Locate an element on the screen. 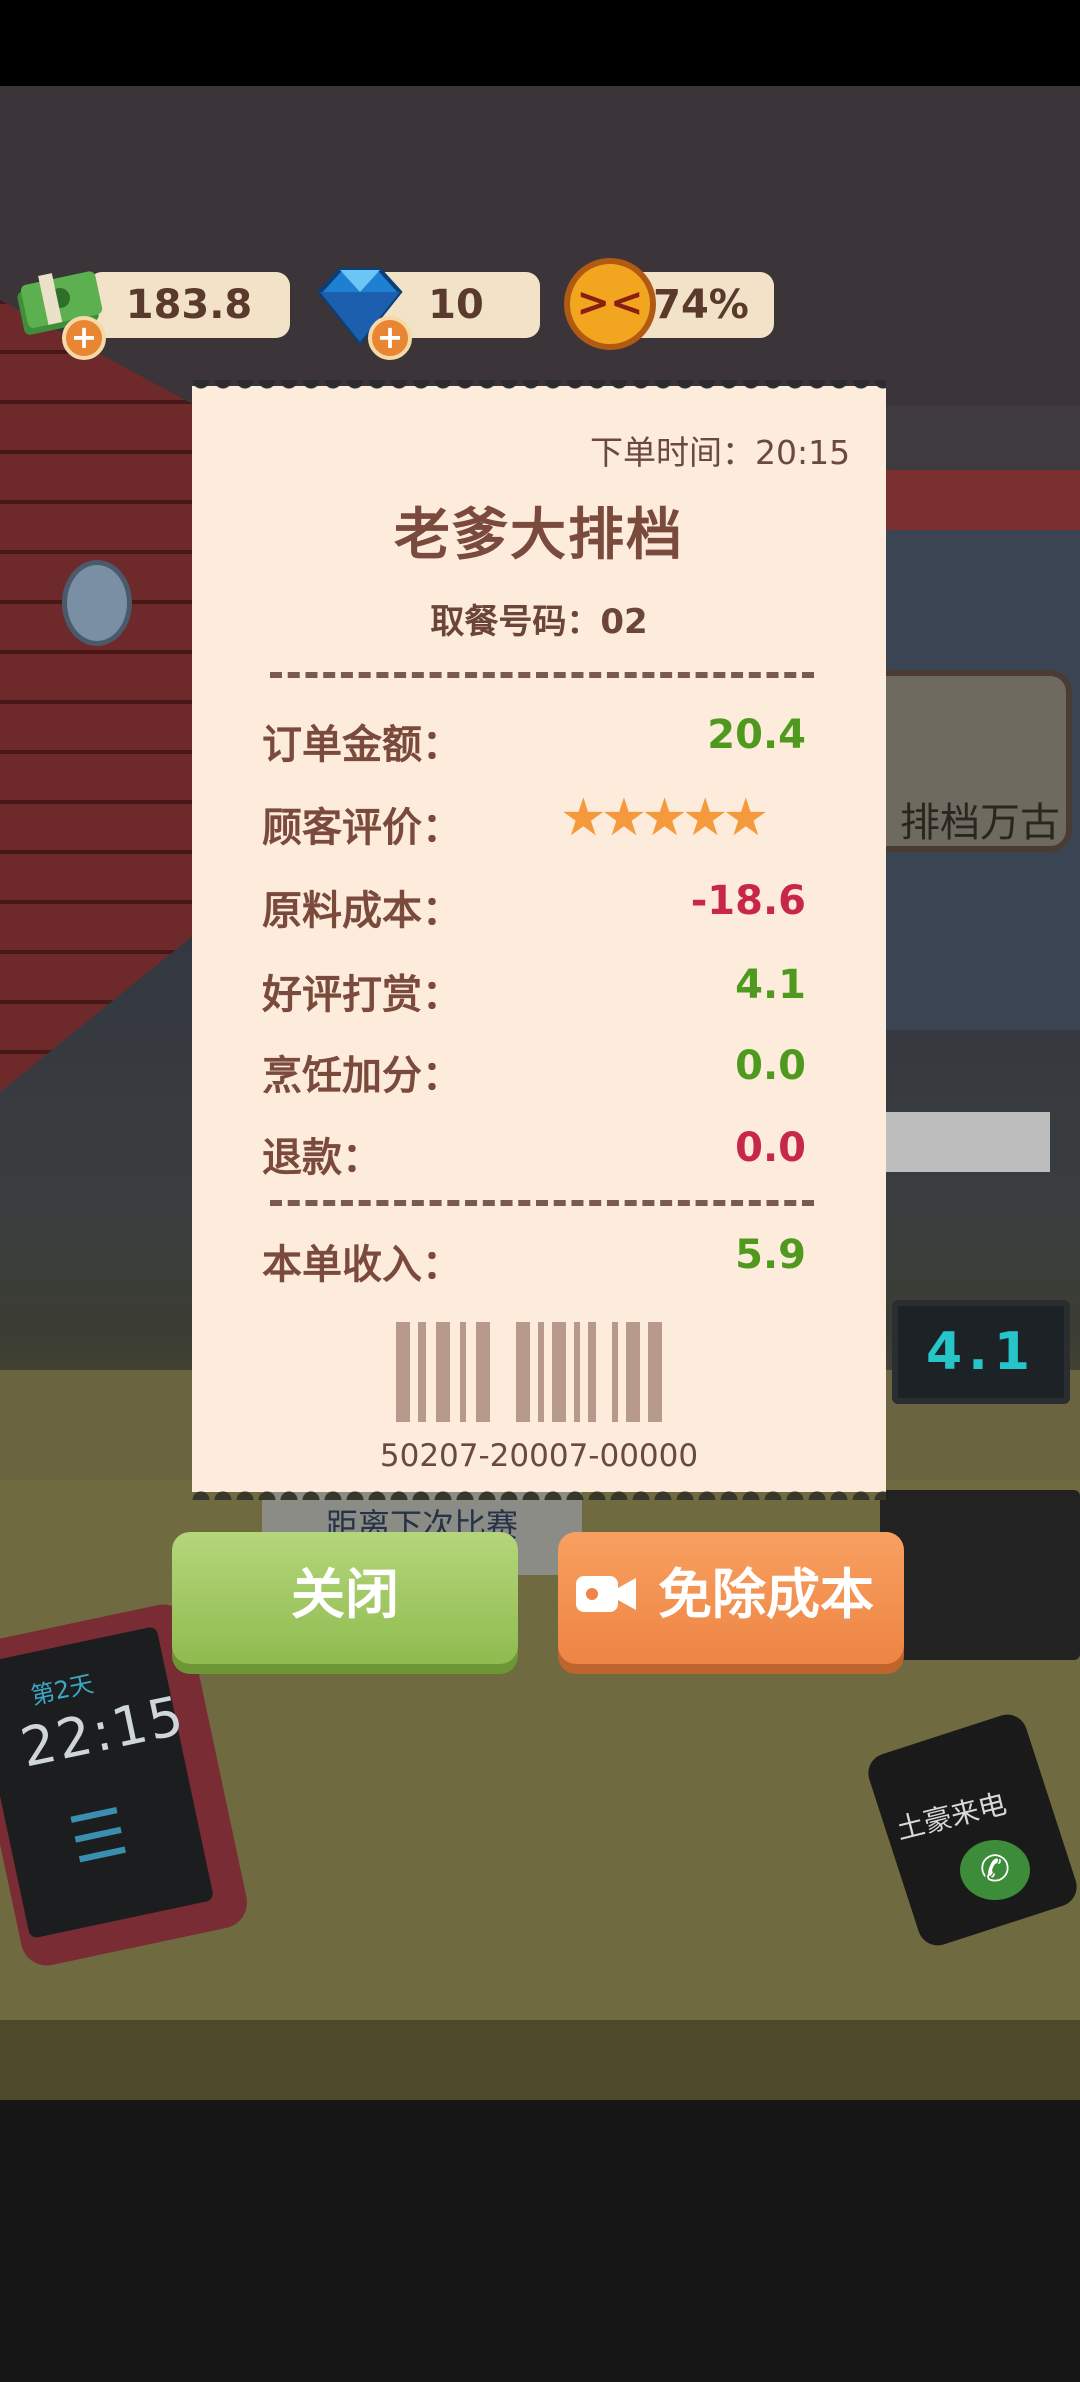 The width and height of the screenshot is (1080, 2382). order-amount-label: 订单金额： is located at coordinates (362, 745).